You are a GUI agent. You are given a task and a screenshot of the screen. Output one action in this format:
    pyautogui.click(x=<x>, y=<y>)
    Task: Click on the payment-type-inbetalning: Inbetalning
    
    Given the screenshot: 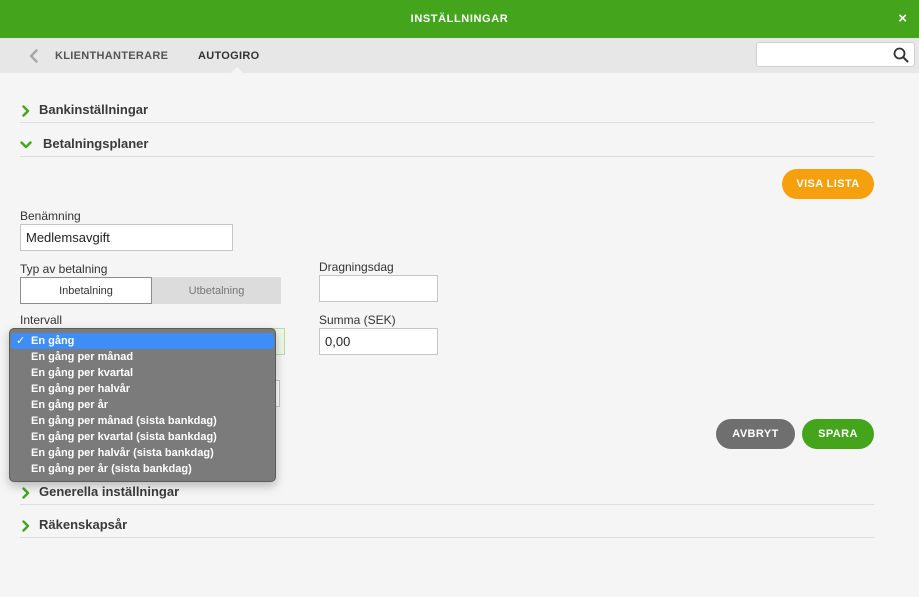 What is the action you would take?
    pyautogui.click(x=86, y=290)
    